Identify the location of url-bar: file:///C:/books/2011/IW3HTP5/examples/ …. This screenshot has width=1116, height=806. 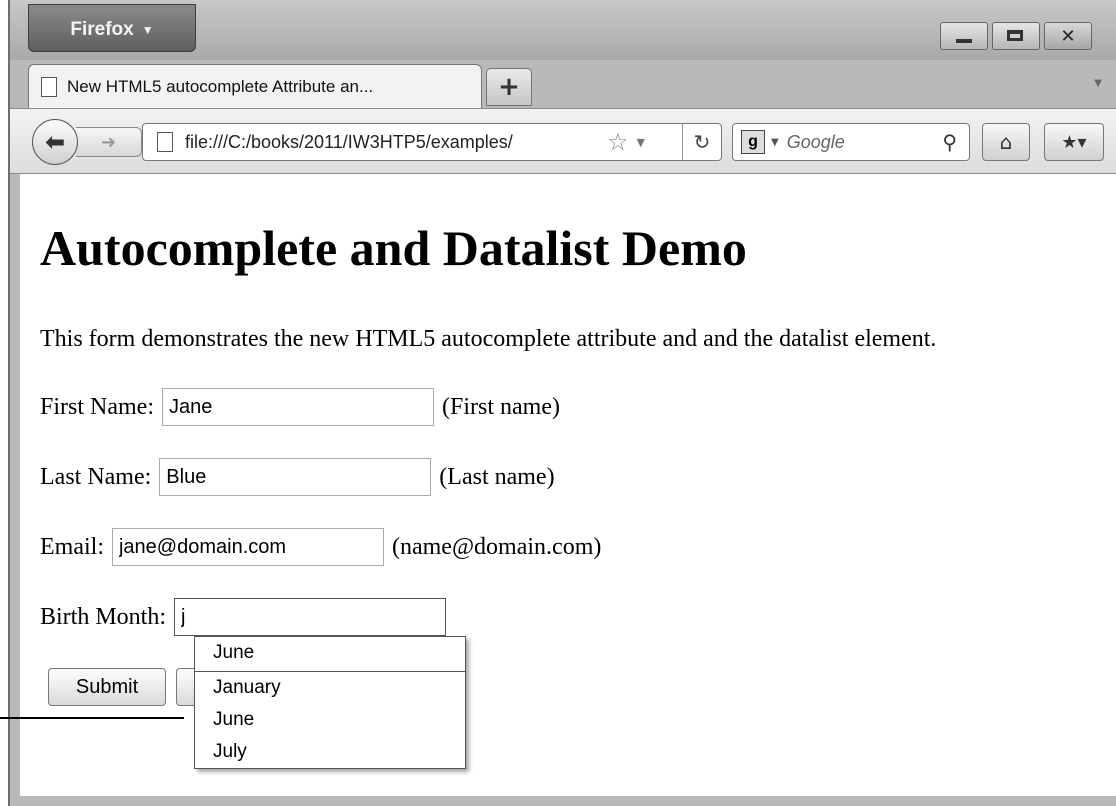
(432, 142).